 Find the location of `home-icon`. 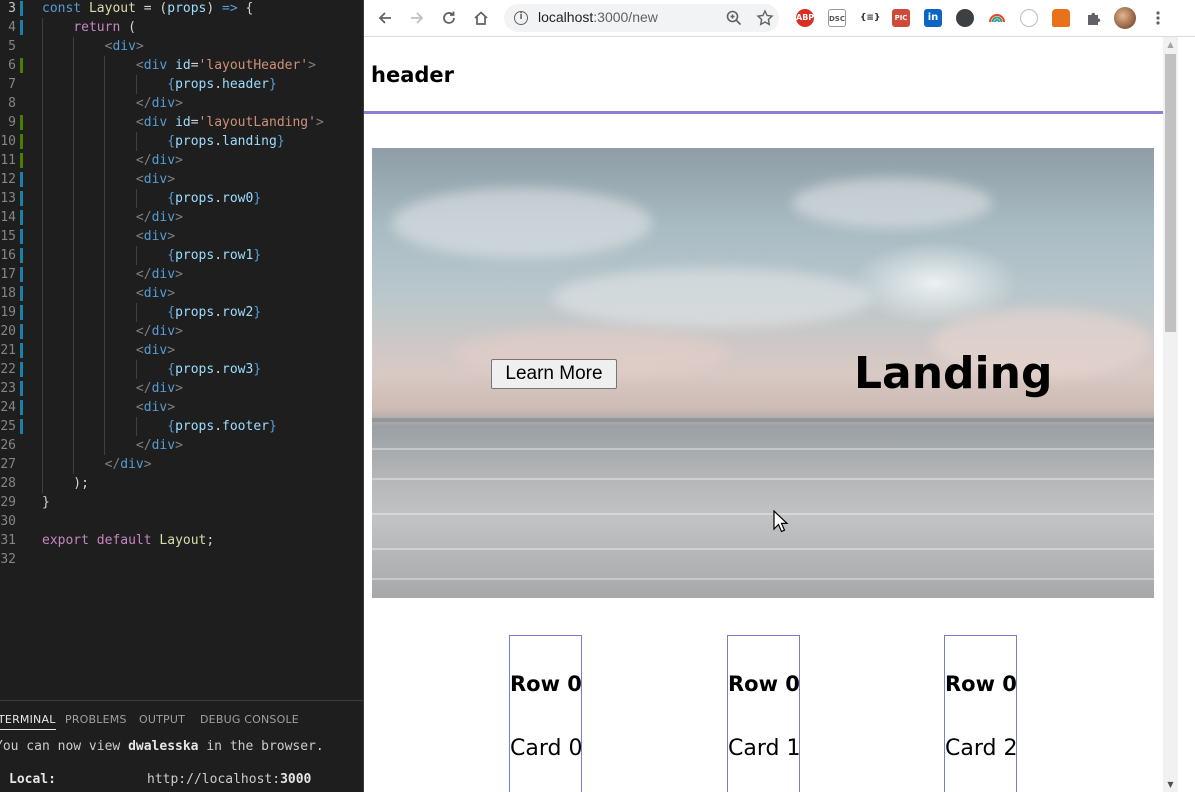

home-icon is located at coordinates (481, 18).